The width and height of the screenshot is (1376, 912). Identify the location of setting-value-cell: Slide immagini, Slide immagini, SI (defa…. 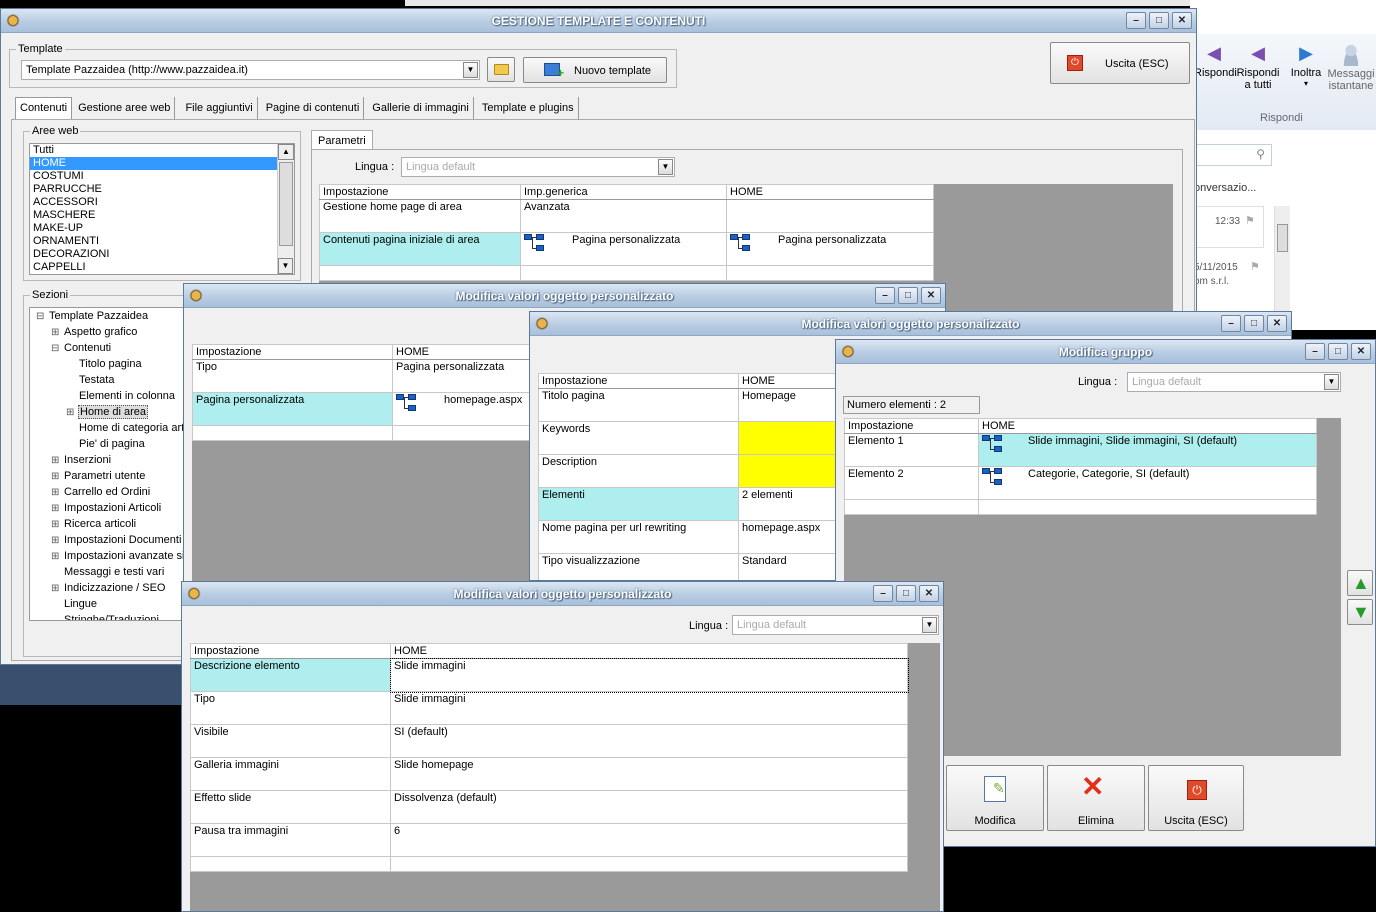
(1147, 450).